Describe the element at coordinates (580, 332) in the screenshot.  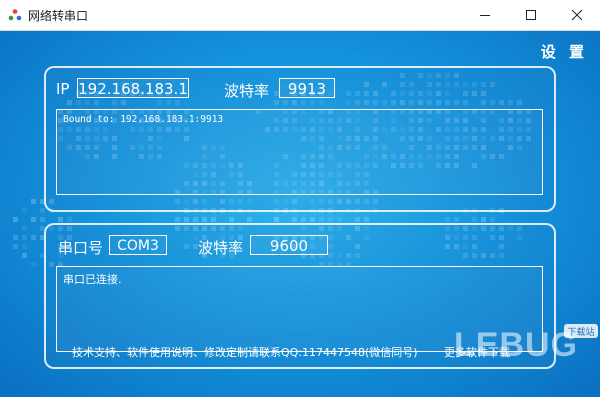
I see `watermark-sub: 下载站` at that location.